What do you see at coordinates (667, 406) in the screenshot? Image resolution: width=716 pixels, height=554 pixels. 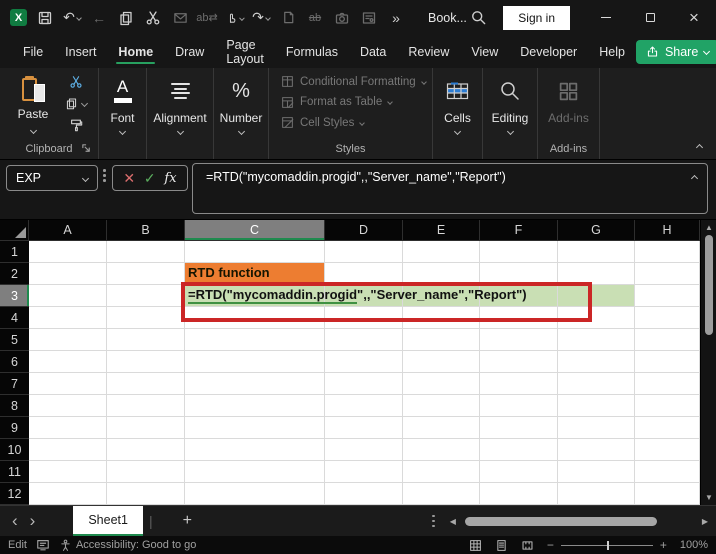 I see `cell-h8` at bounding box center [667, 406].